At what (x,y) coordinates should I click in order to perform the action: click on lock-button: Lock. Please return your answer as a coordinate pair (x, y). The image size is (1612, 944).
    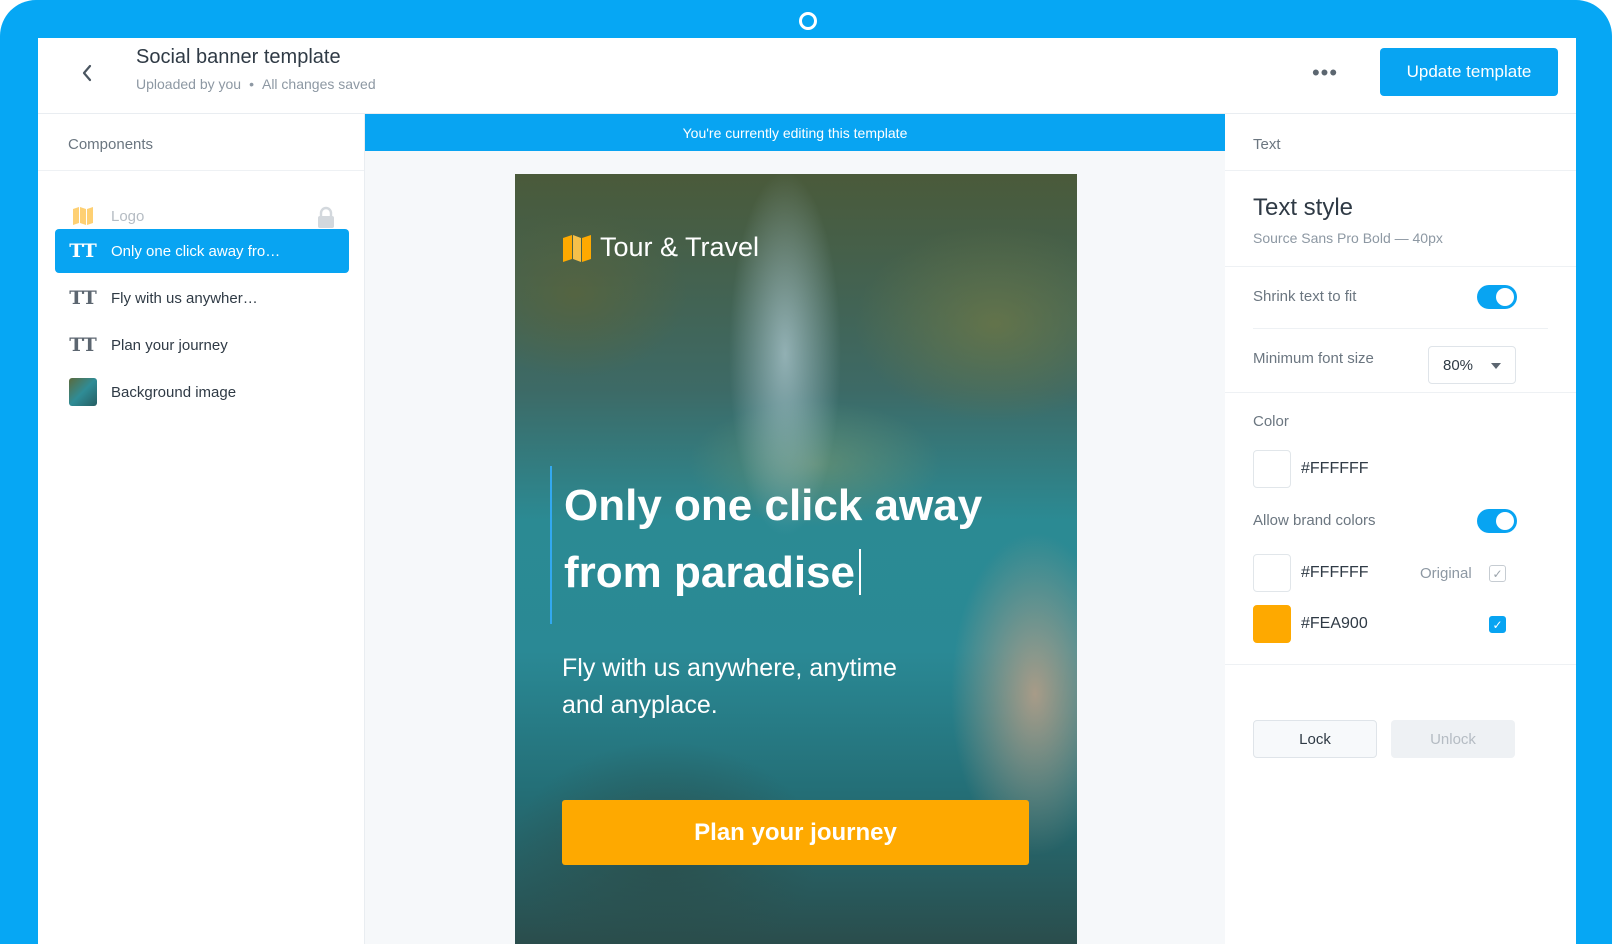
    Looking at the image, I should click on (1315, 739).